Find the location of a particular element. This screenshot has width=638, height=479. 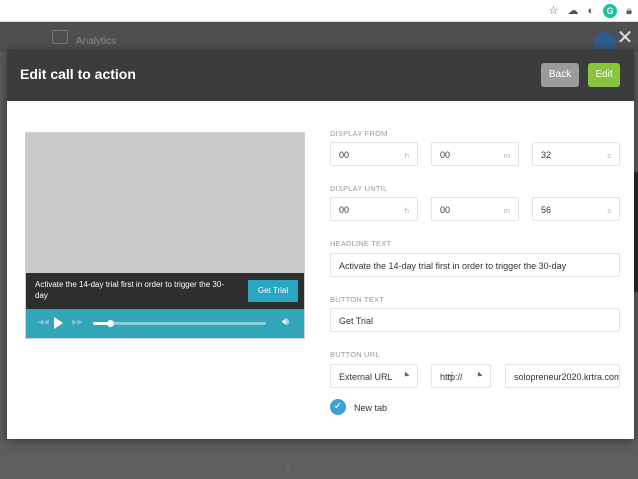

background-nav-analytics: Analytics is located at coordinates (96, 41).